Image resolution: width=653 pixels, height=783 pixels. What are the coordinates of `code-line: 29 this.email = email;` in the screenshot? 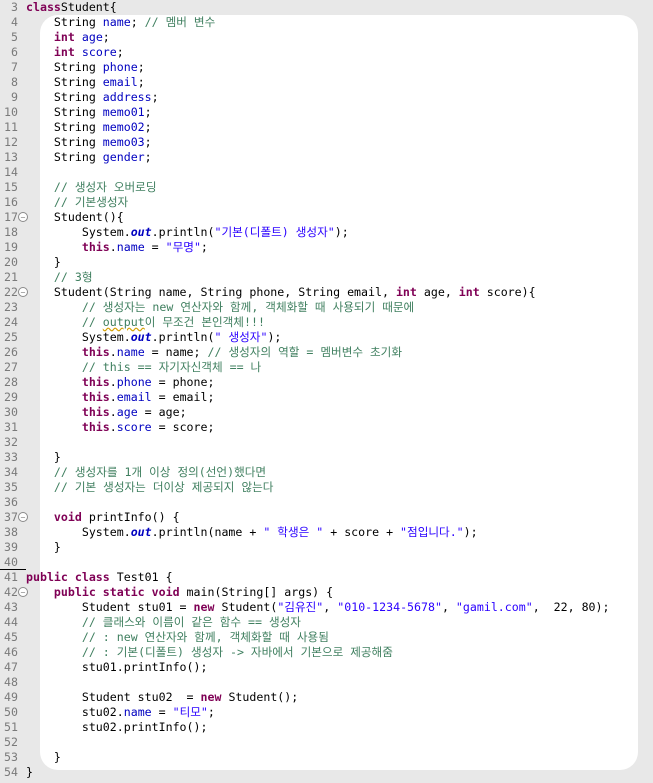 It's located at (326, 397).